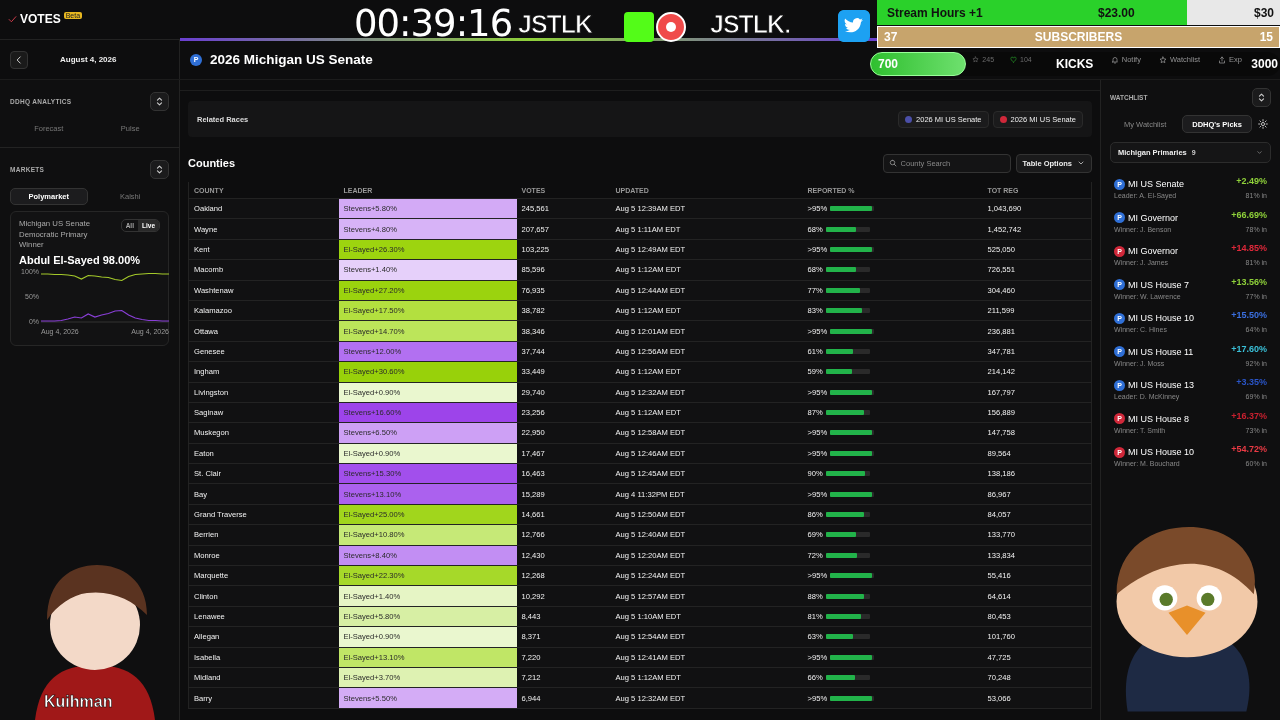  Describe the element at coordinates (40, 19) in the screenshot. I see `app-logo: VOTES` at that location.